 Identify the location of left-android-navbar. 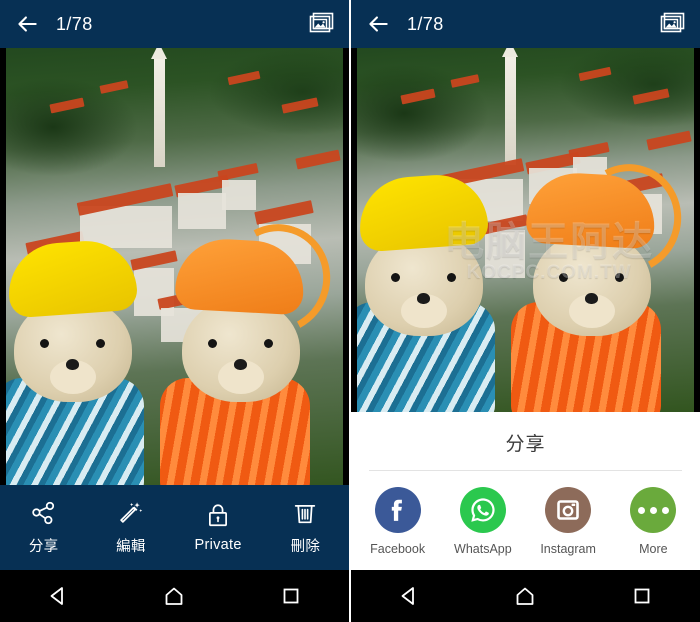
(174, 596).